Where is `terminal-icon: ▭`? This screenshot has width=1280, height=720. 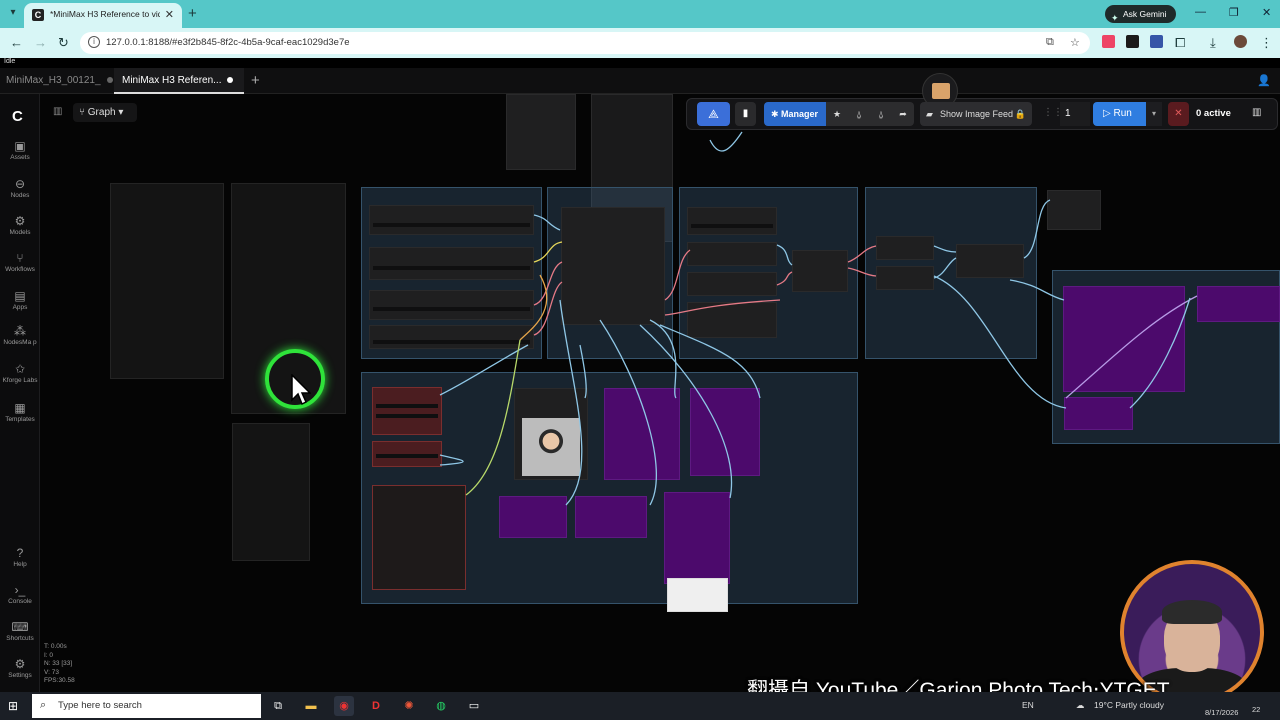 terminal-icon: ▭ is located at coordinates (474, 706).